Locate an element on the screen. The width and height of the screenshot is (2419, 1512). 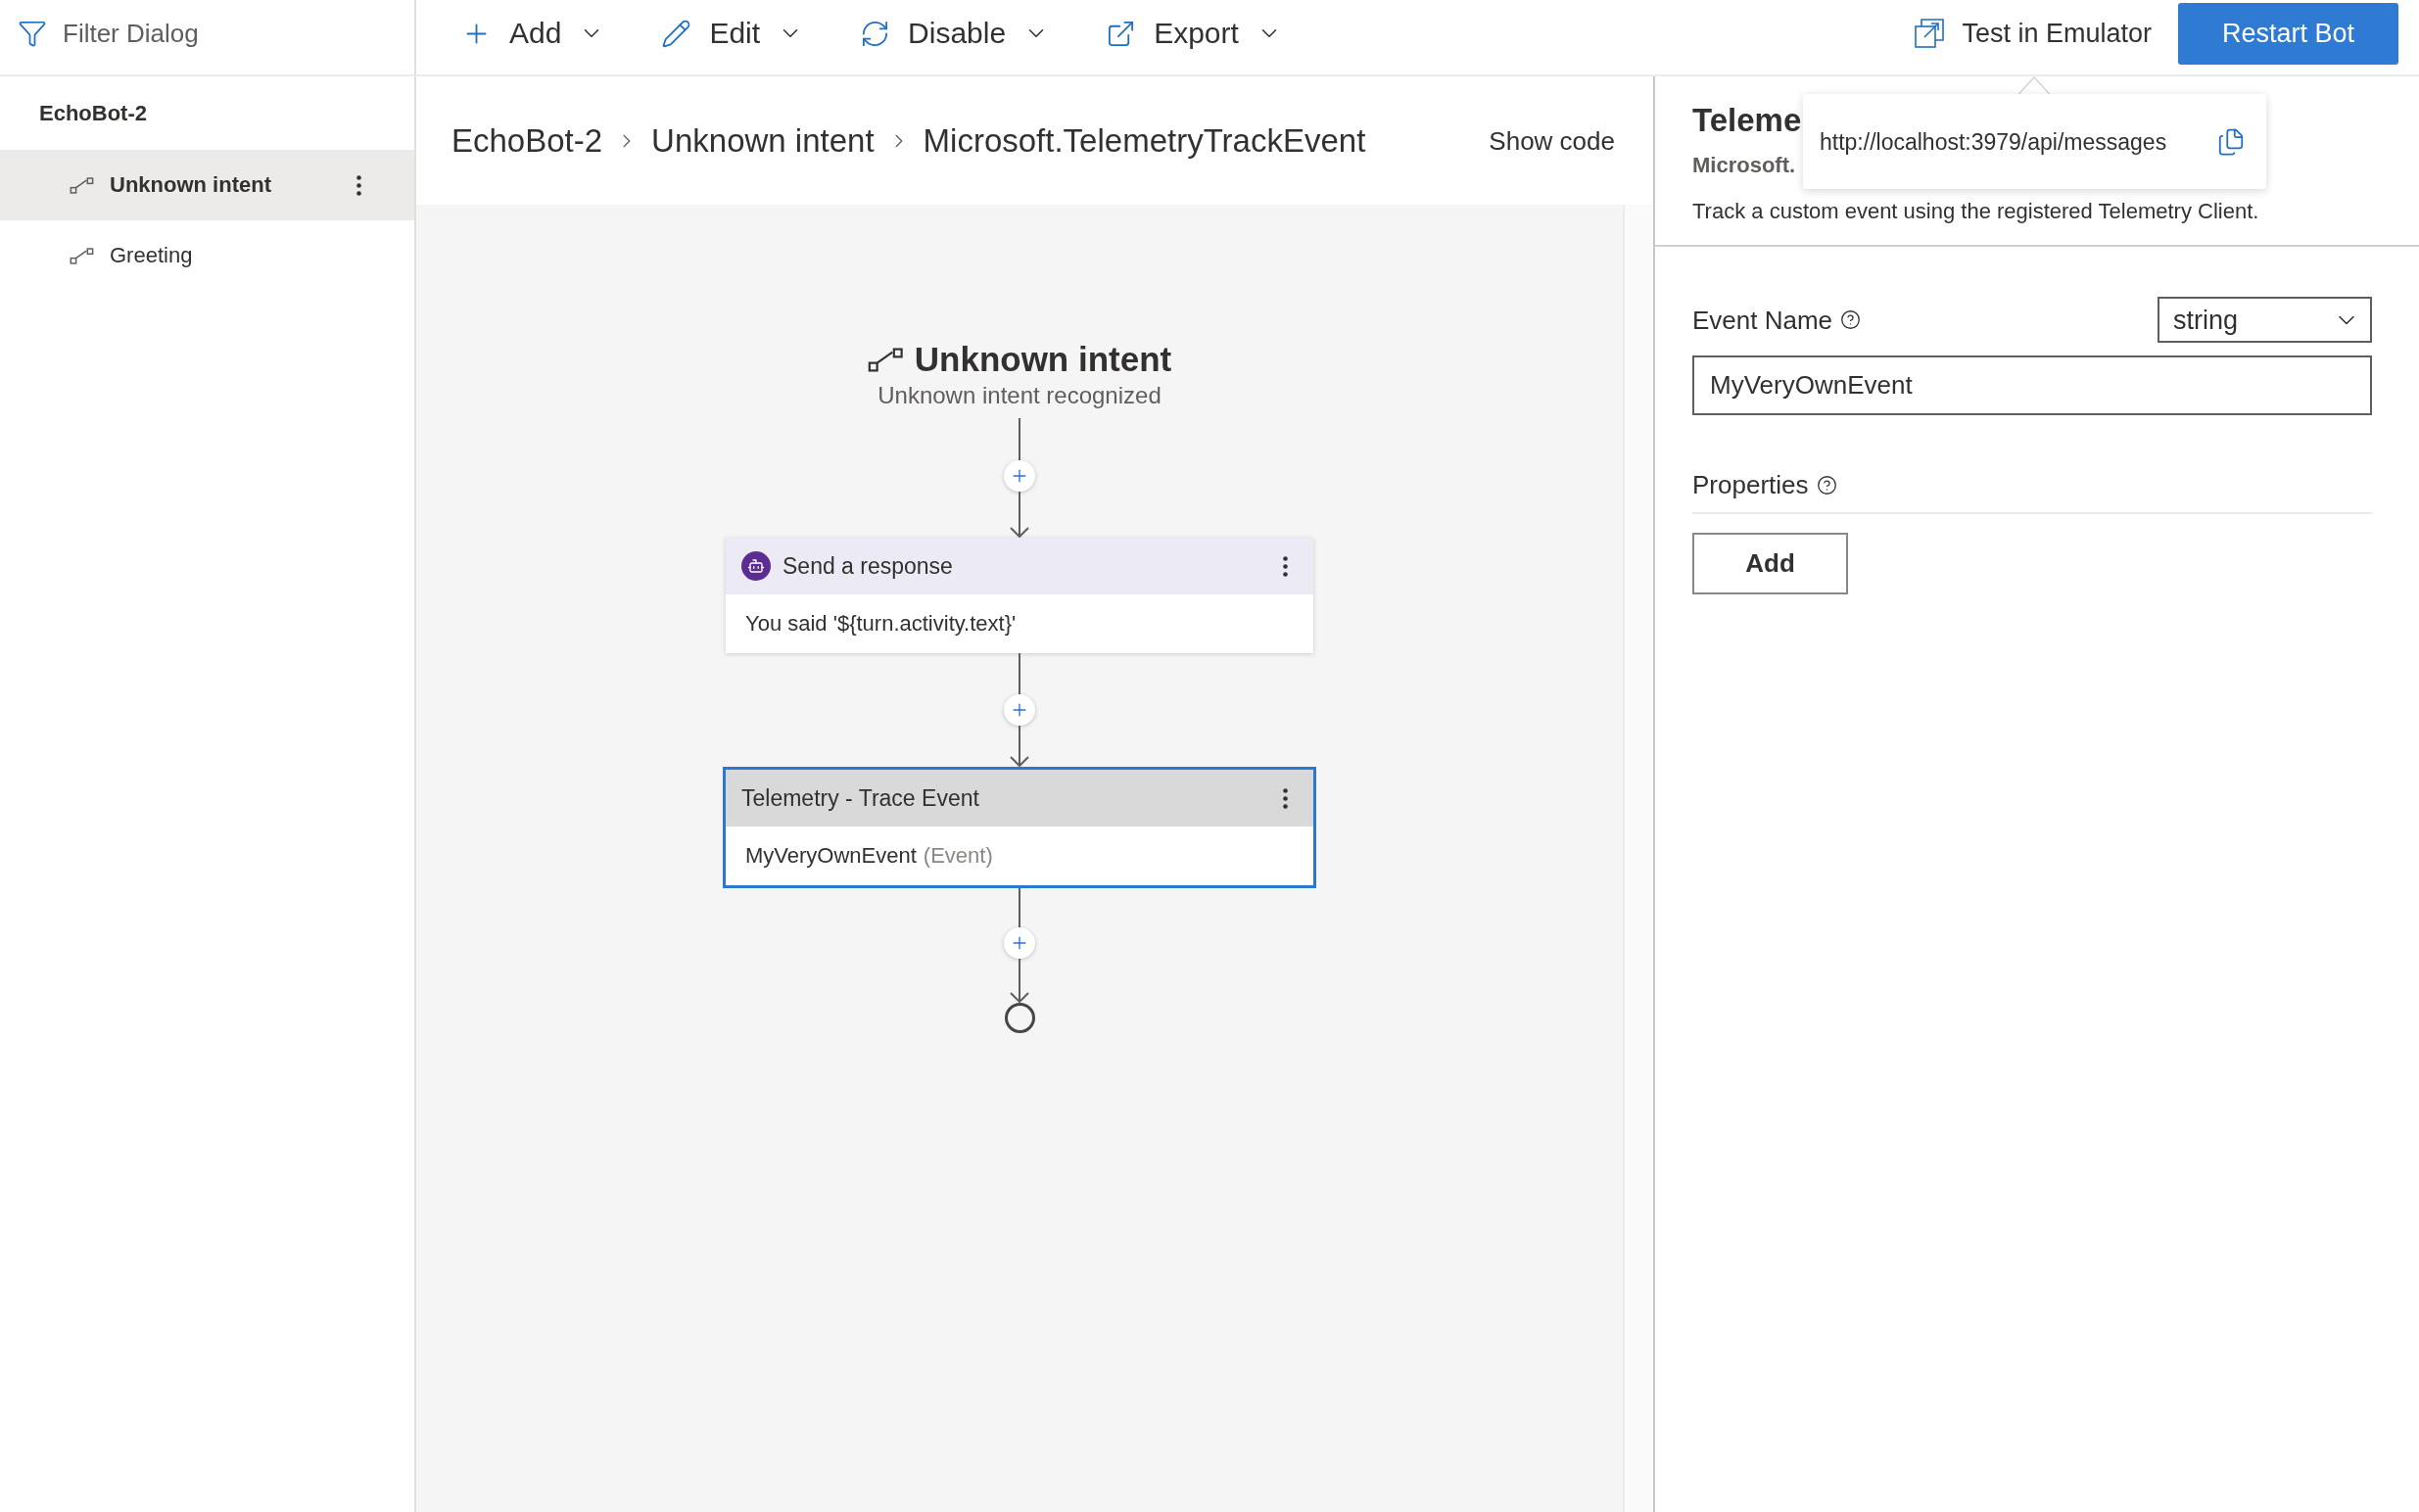
card-title: Send a response is located at coordinates (868, 567).